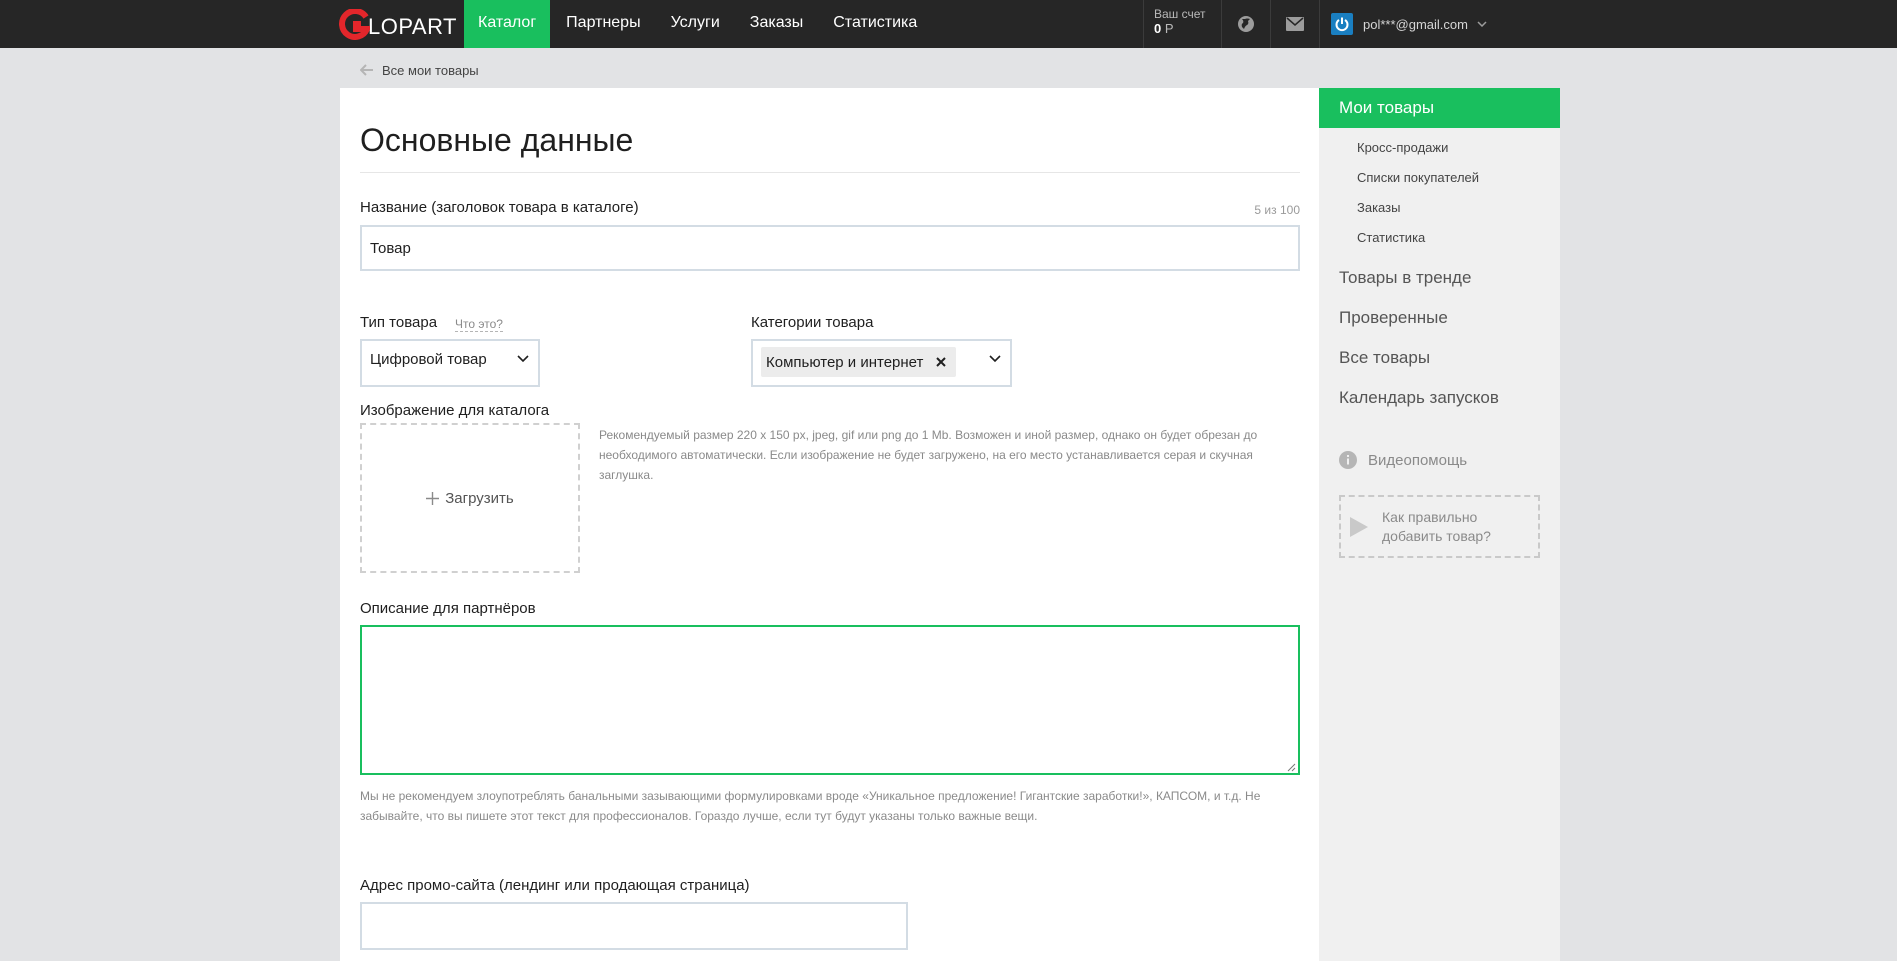 This screenshot has width=1897, height=961. I want to click on sidebar-item-trending: Товары в тренде, so click(1405, 278).